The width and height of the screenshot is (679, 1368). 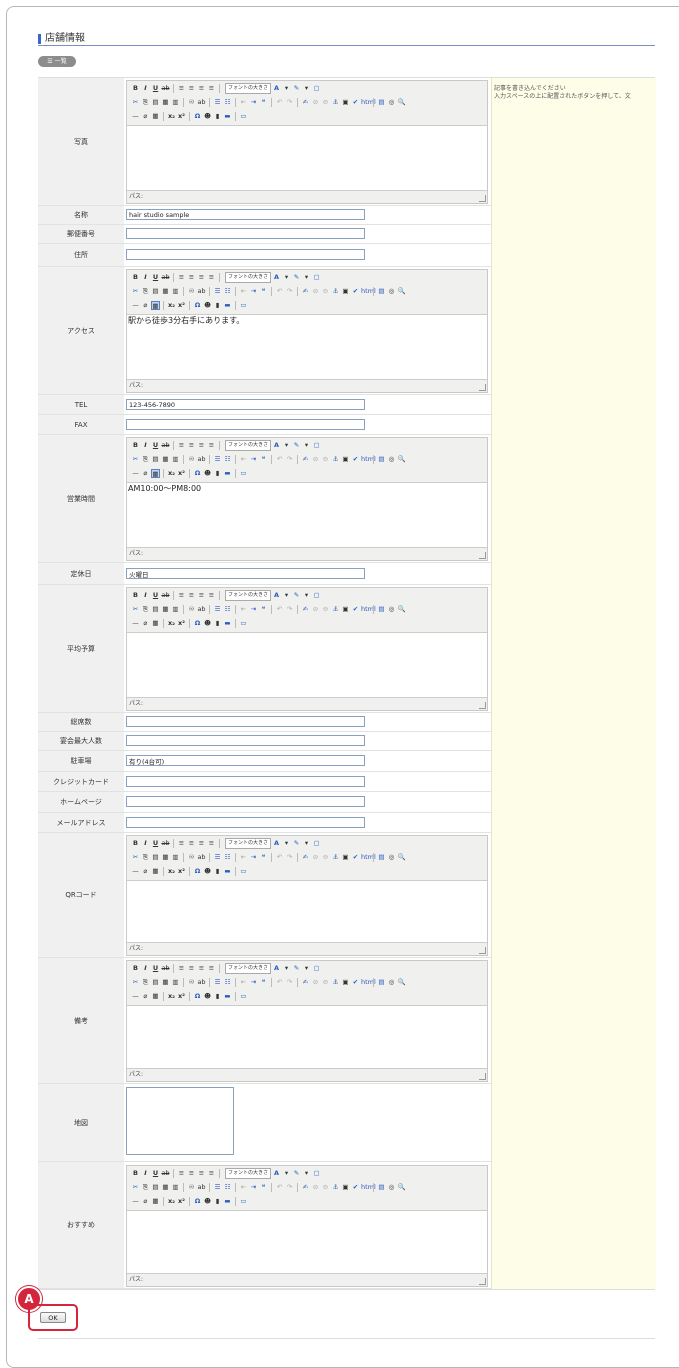 What do you see at coordinates (135, 291) in the screenshot?
I see `cut-icon: ✂` at bounding box center [135, 291].